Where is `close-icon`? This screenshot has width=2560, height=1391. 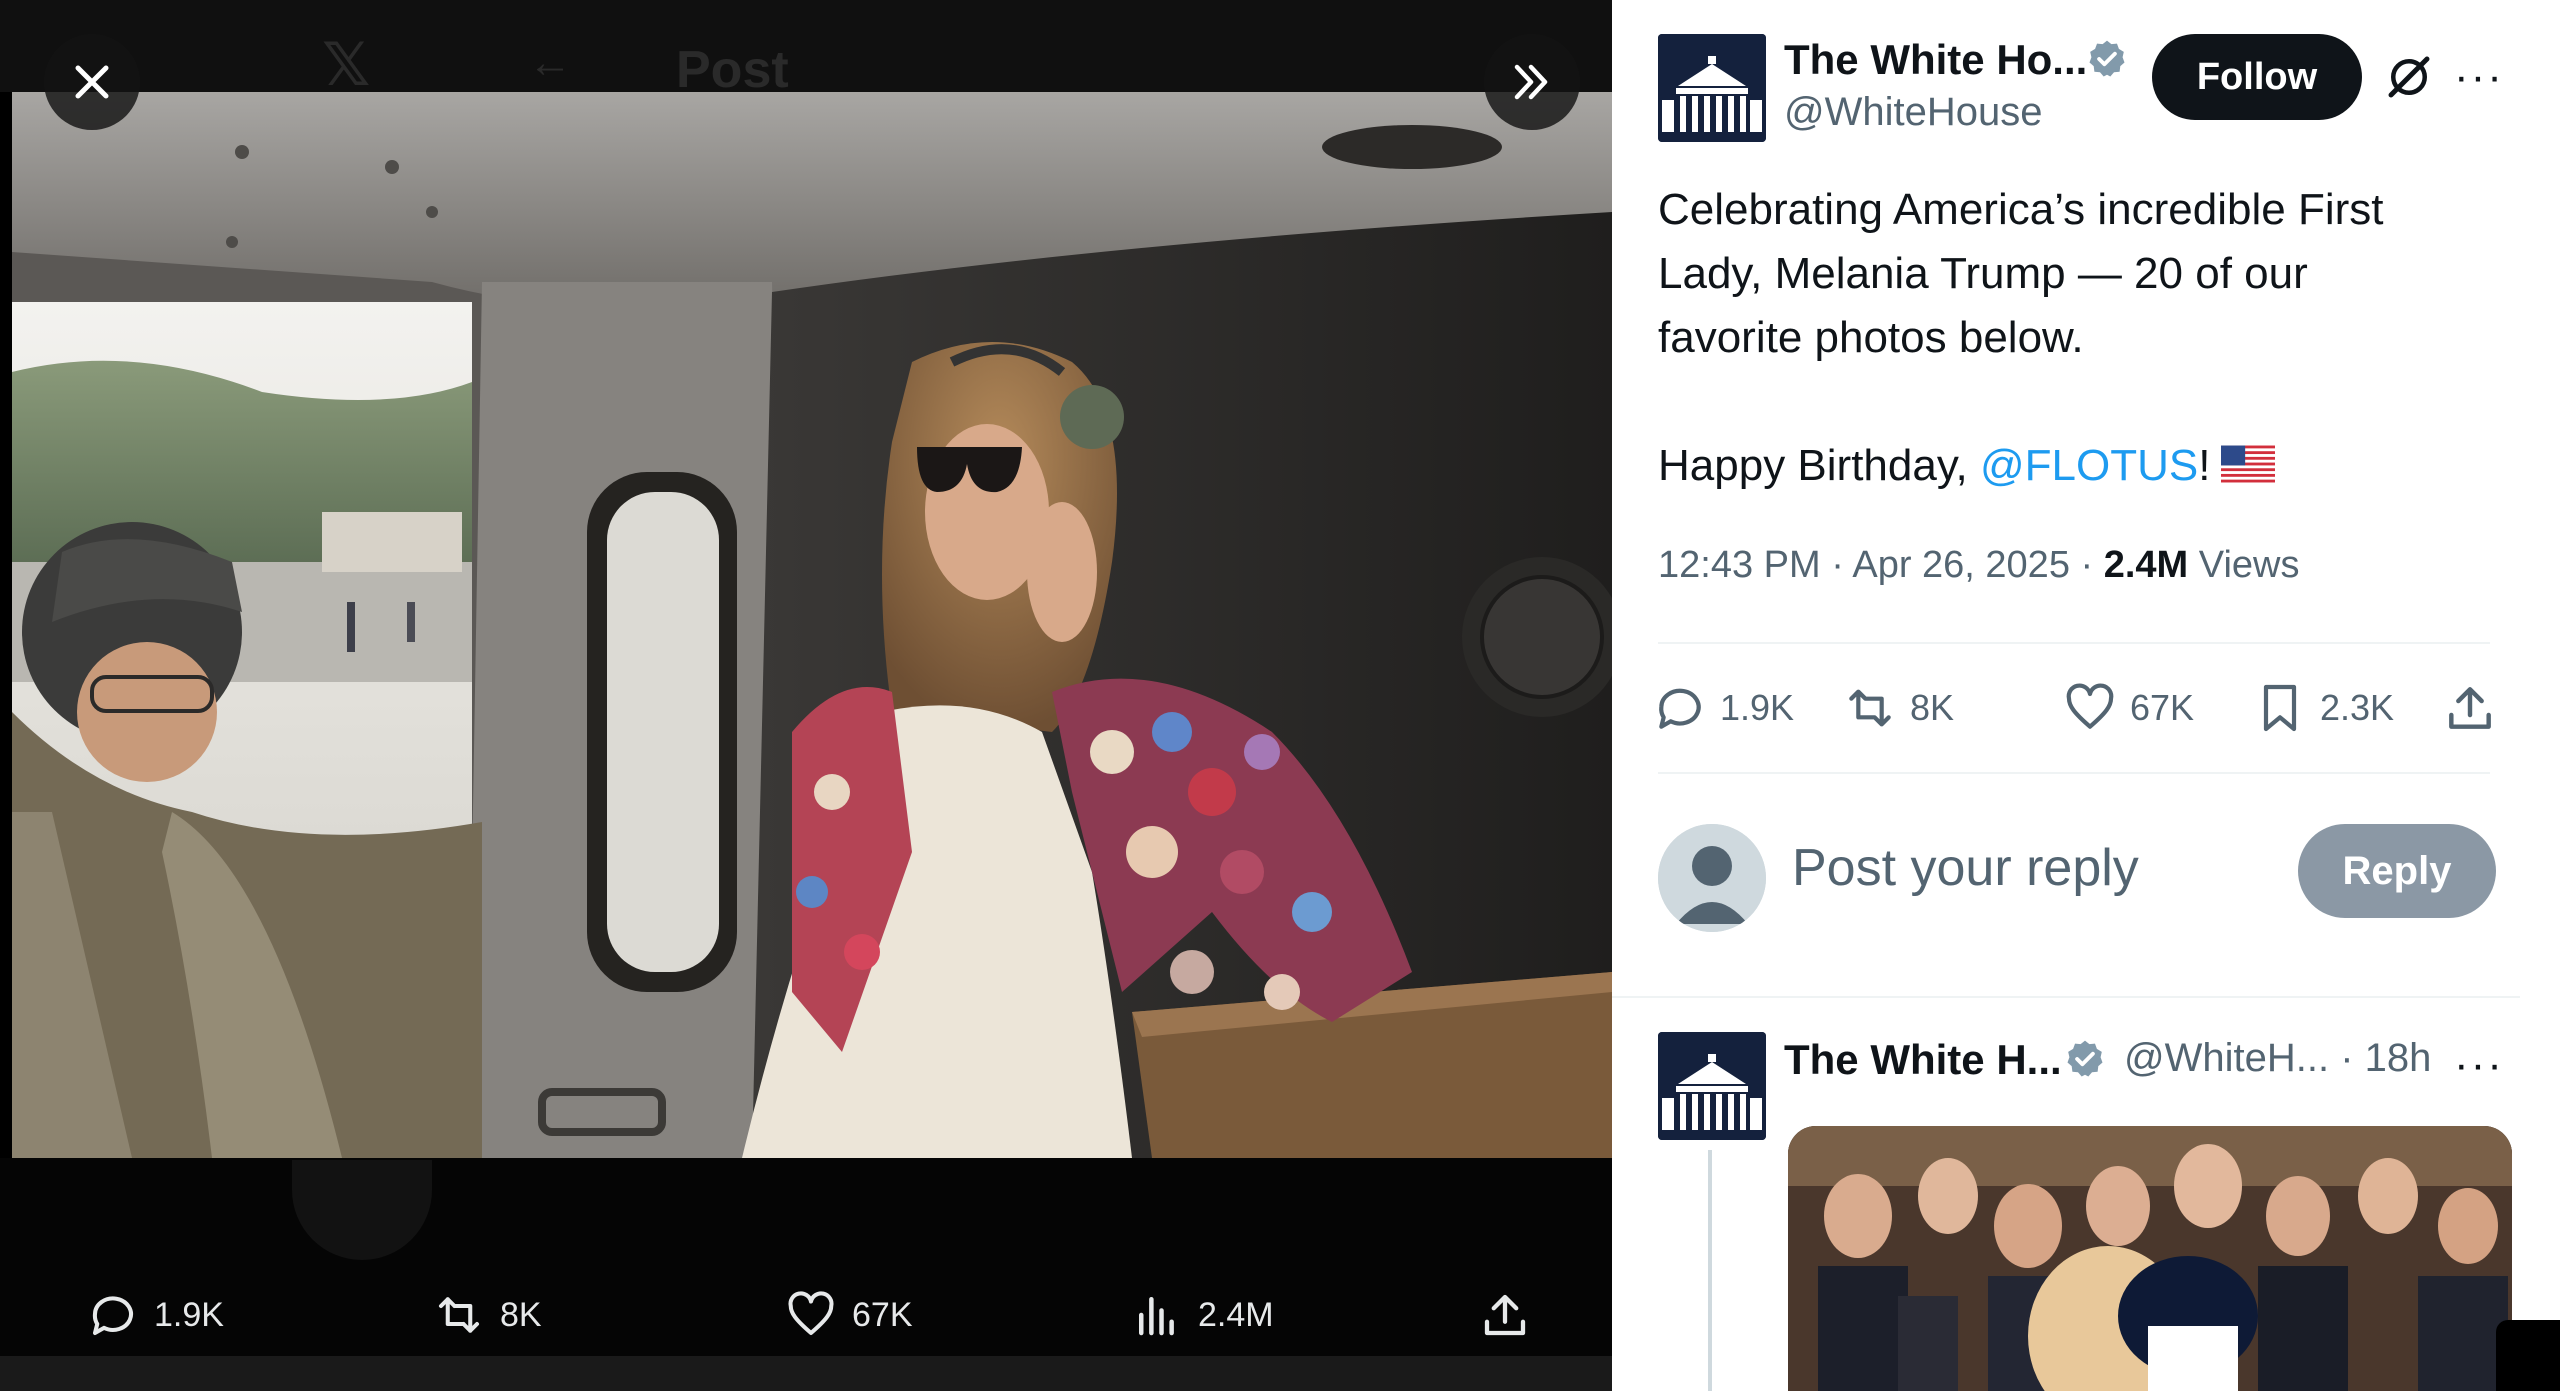
close-icon is located at coordinates (92, 82).